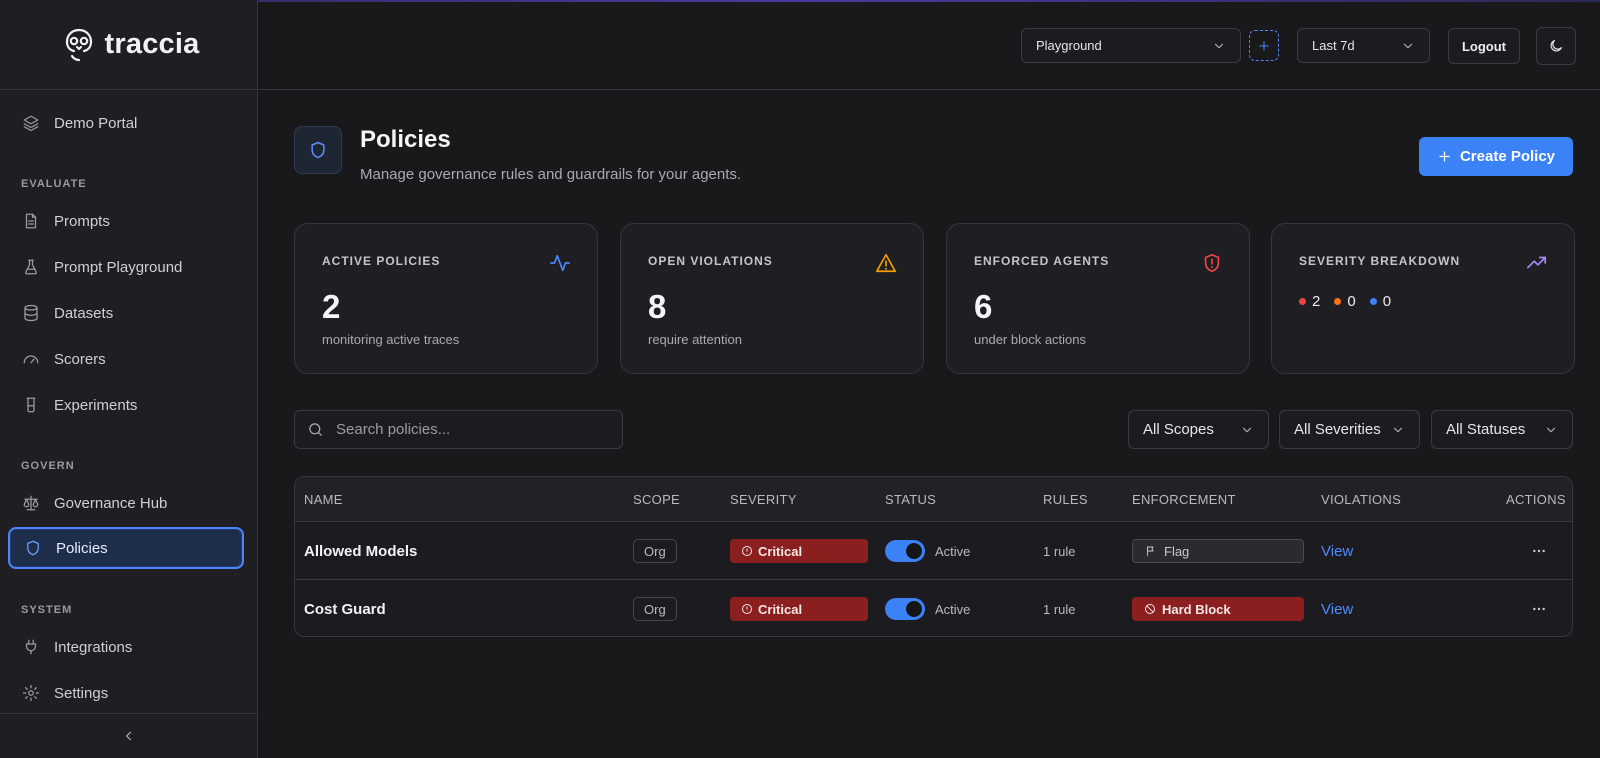  Describe the element at coordinates (93, 647) in the screenshot. I see `sidebar-item-label: Integrations` at that location.